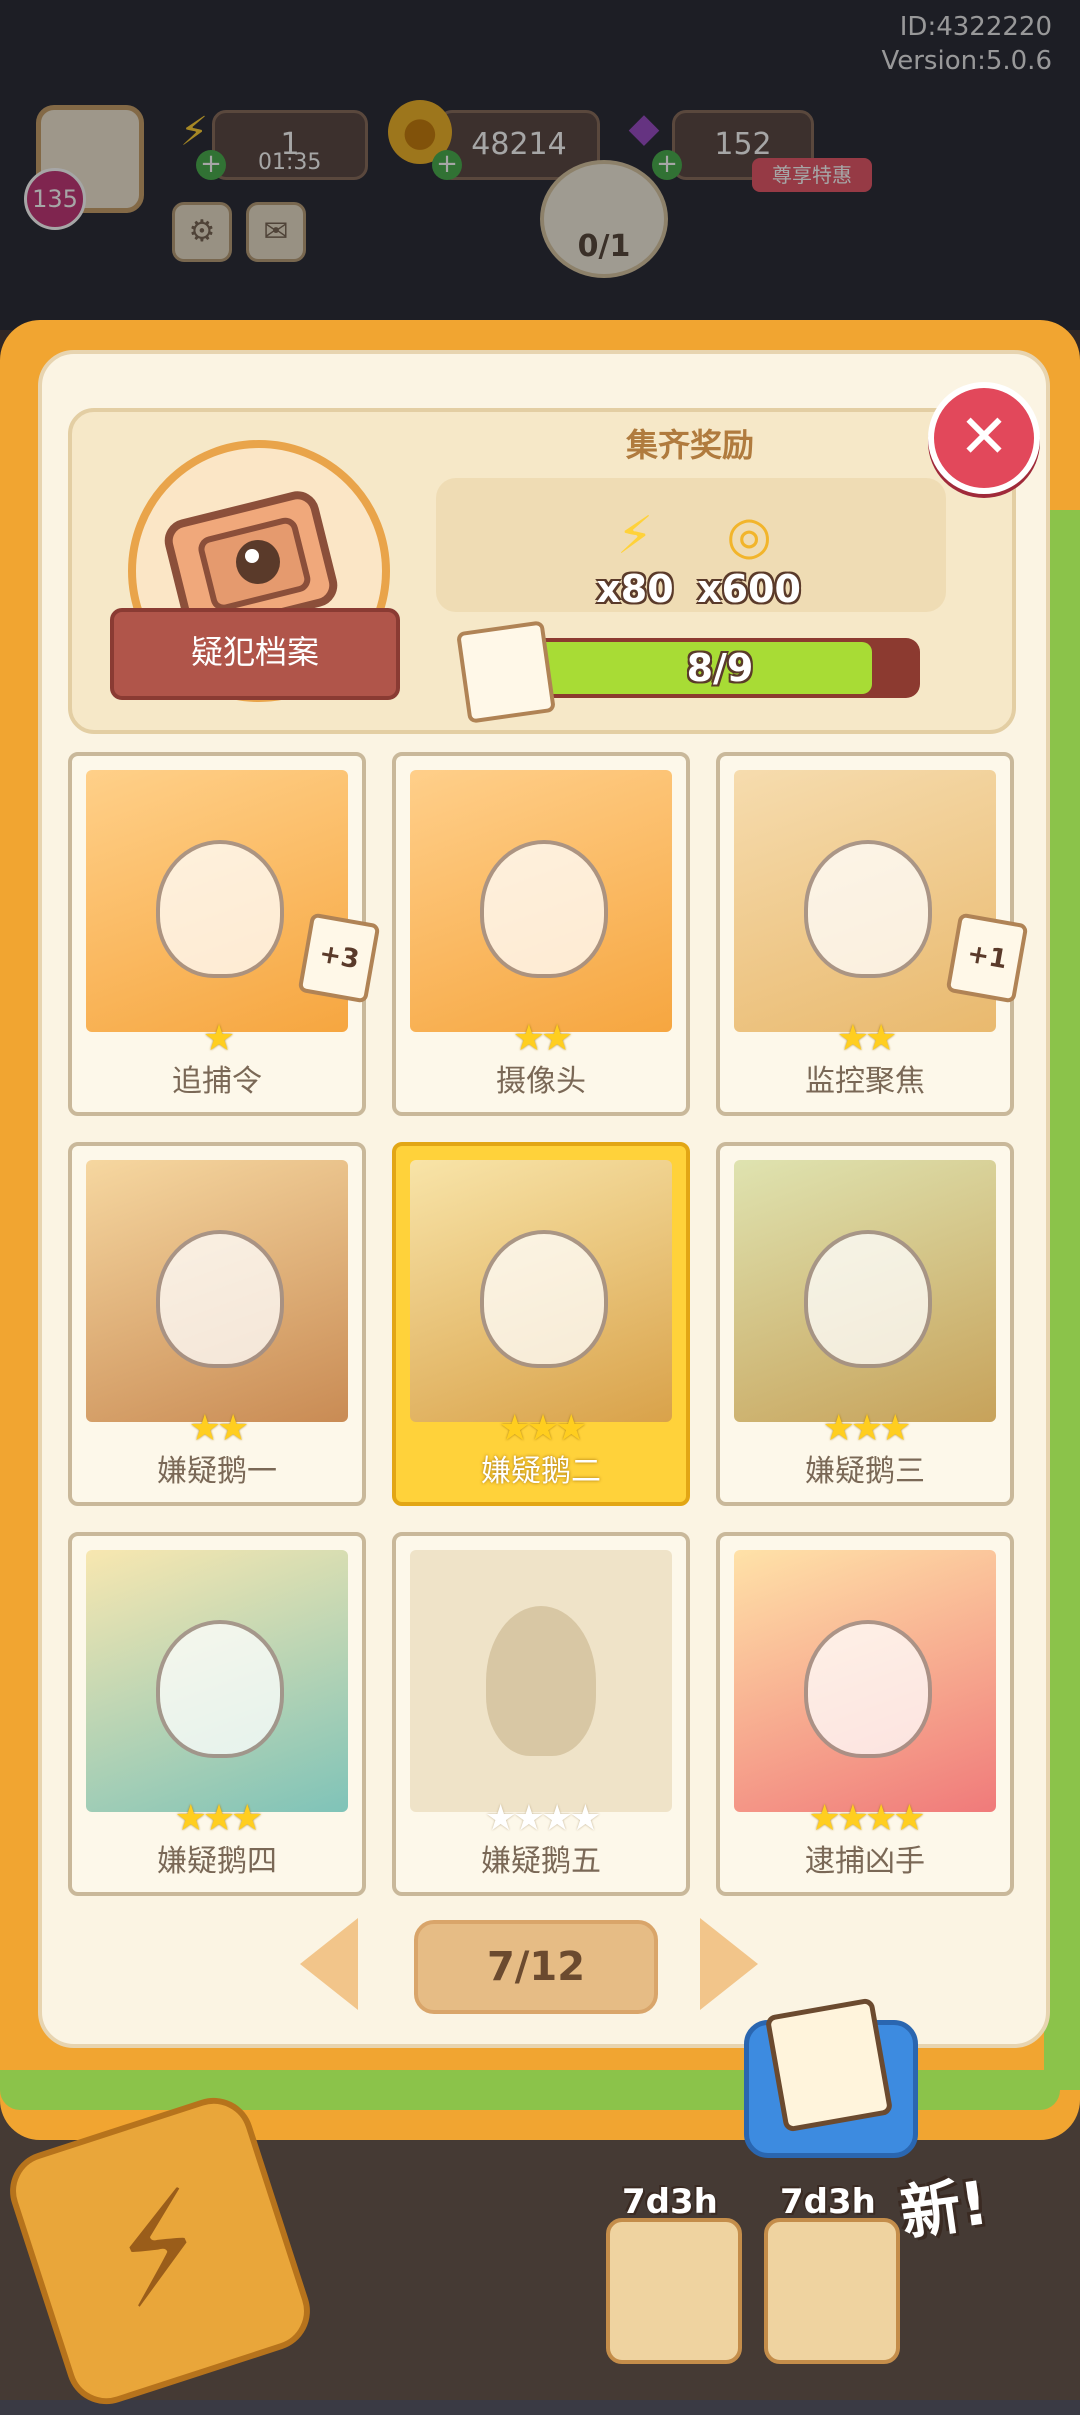  Describe the element at coordinates (865, 1861) in the screenshot. I see `card-label: 逮捕凶手` at that location.